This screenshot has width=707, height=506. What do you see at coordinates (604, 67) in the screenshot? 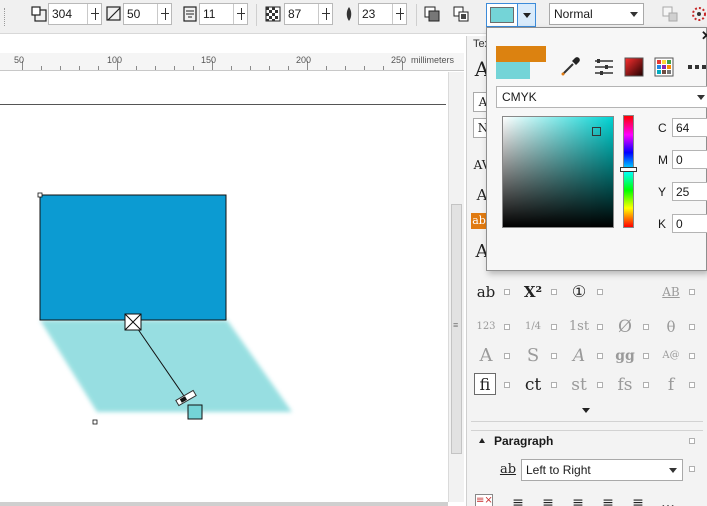
I see `sliders-icon` at bounding box center [604, 67].